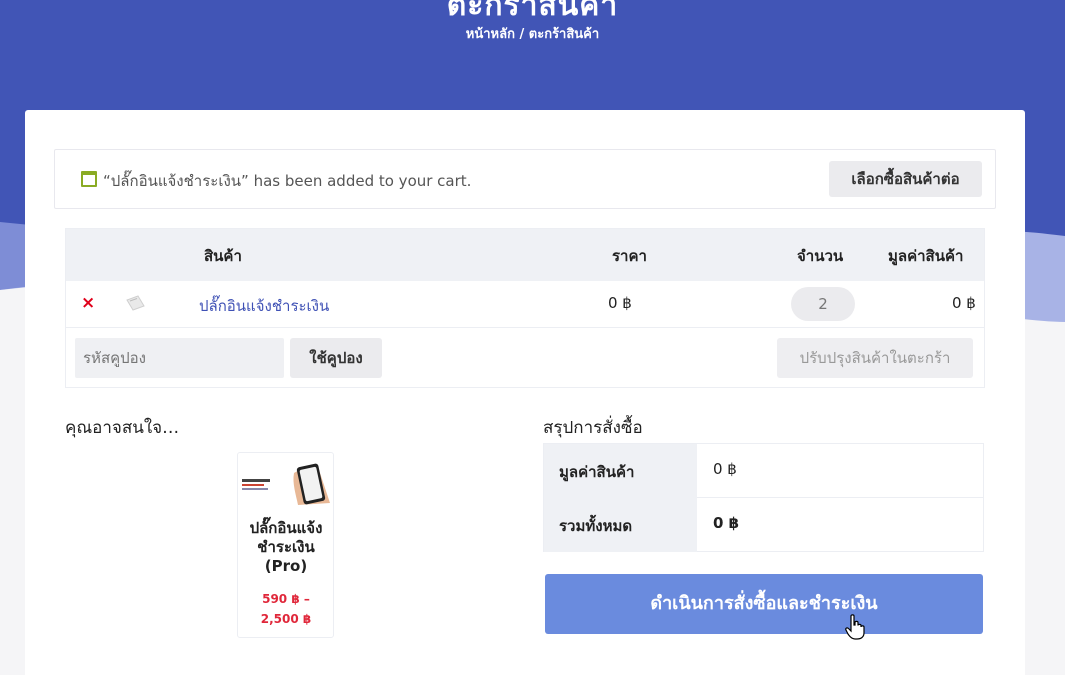  What do you see at coordinates (89, 179) in the screenshot?
I see `notice-window-icon` at bounding box center [89, 179].